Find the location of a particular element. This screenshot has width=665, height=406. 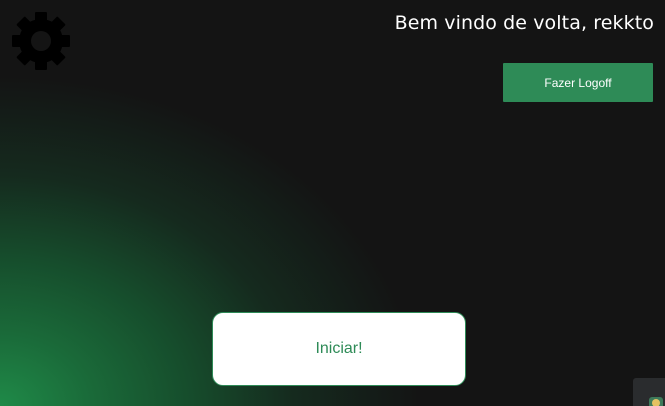

gear-icon is located at coordinates (41, 41).